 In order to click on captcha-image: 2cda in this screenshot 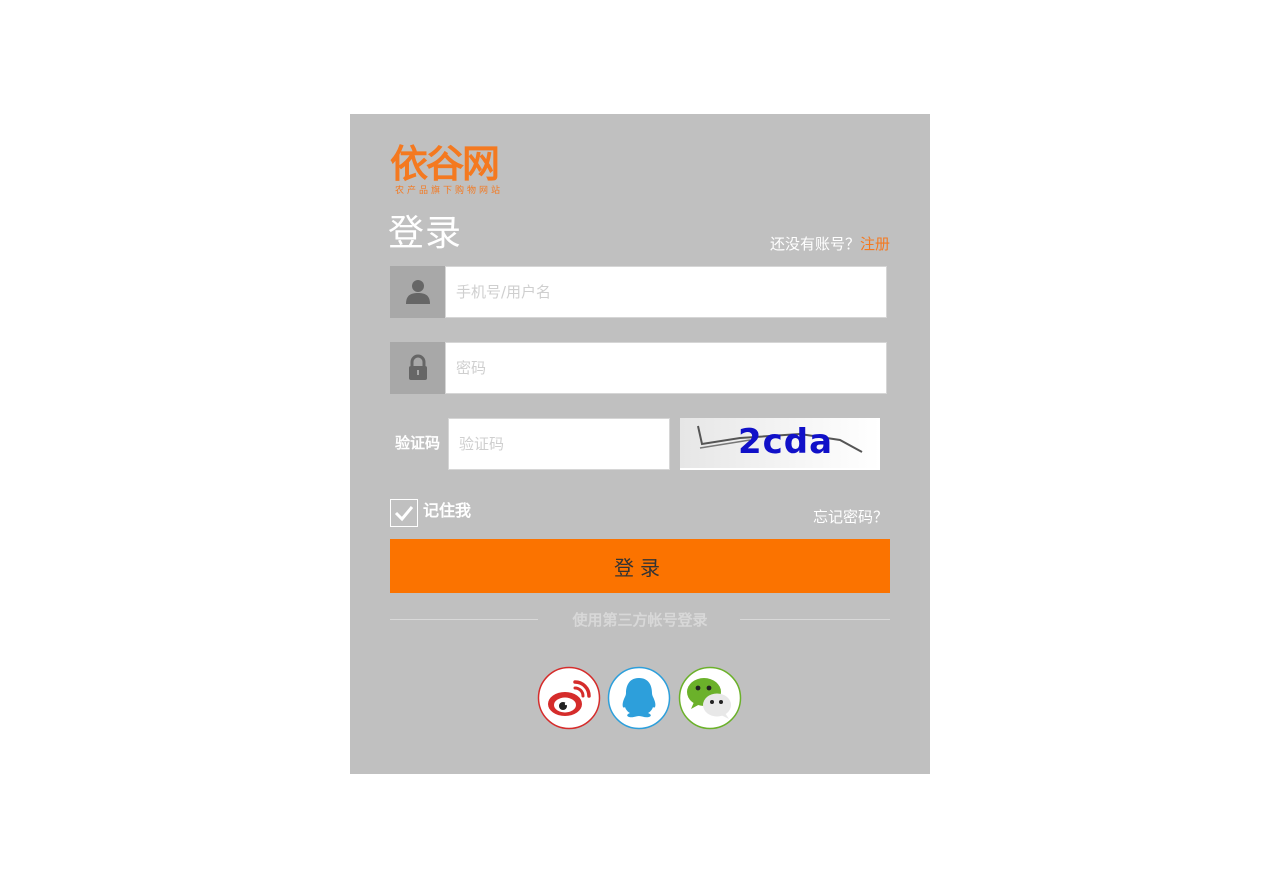, I will do `click(780, 444)`.